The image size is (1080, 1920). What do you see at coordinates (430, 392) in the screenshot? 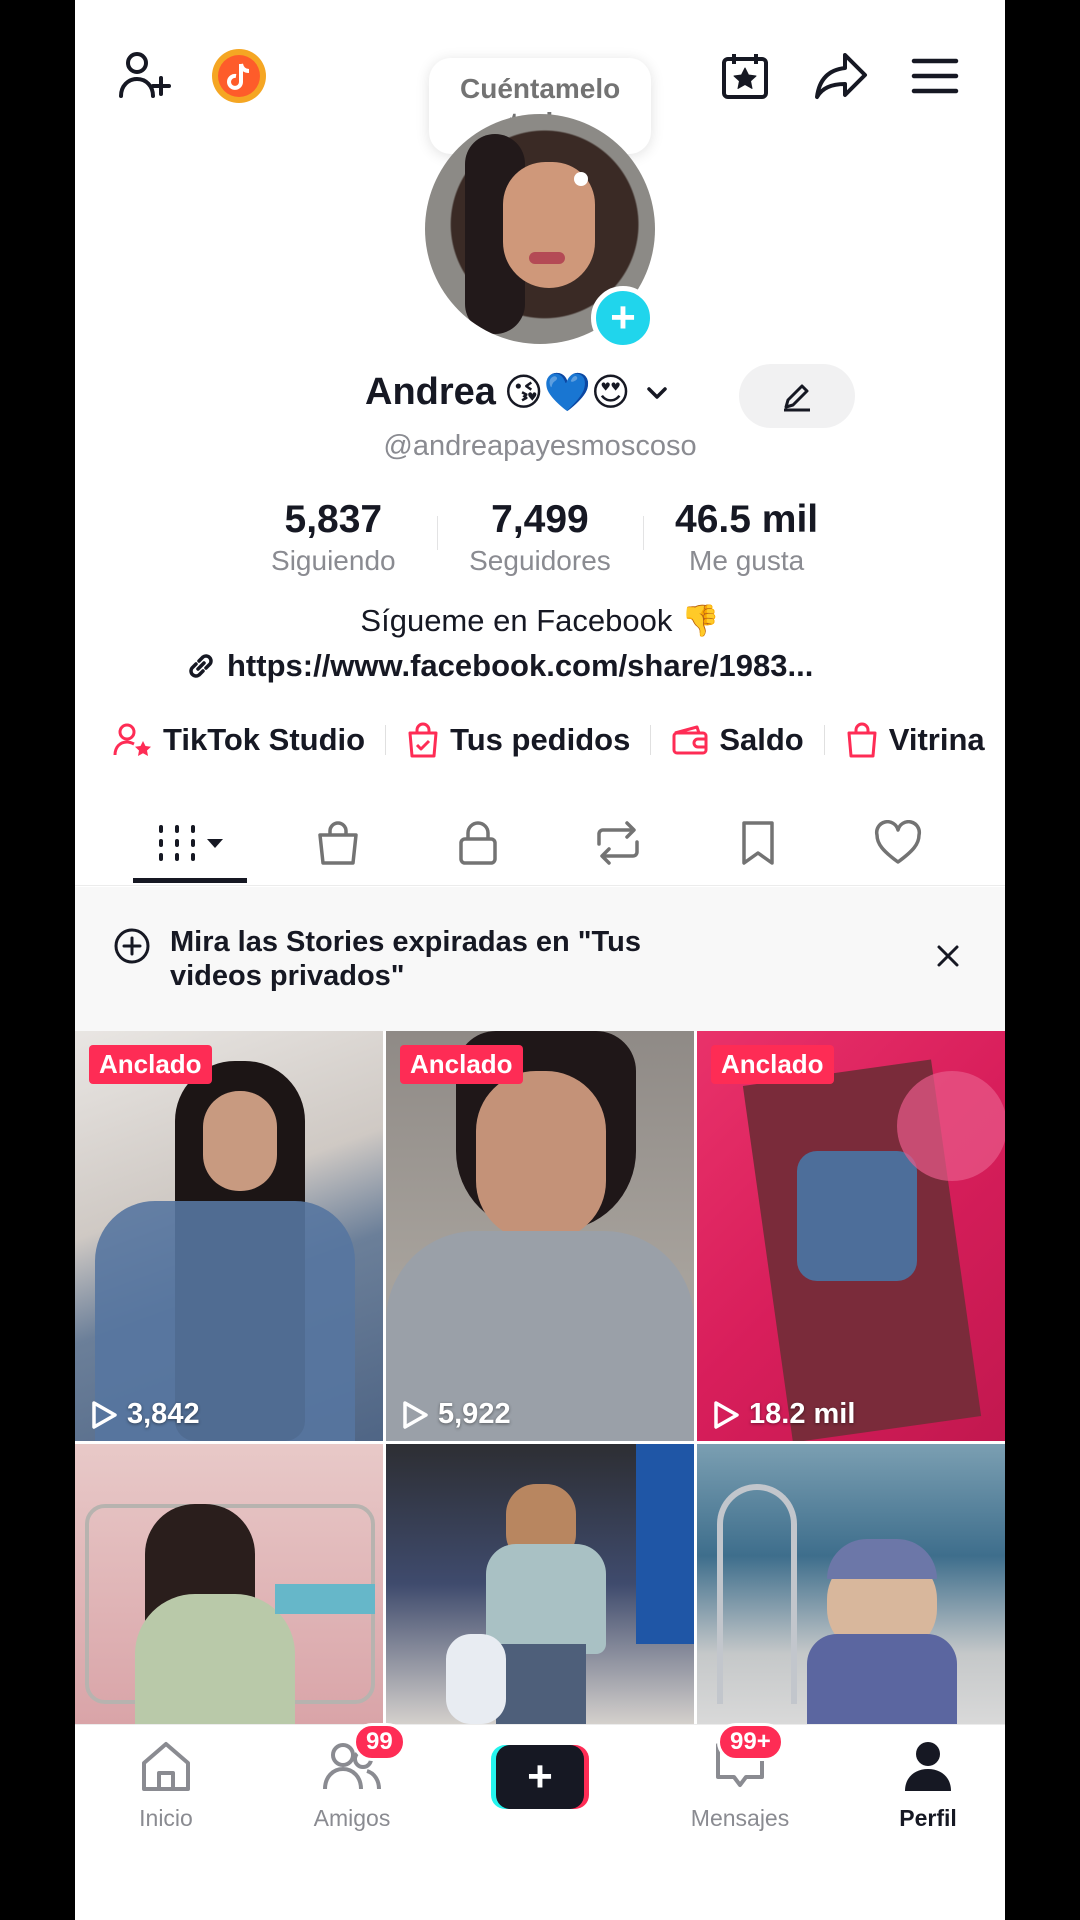
I see `display-name: Andrea` at bounding box center [430, 392].